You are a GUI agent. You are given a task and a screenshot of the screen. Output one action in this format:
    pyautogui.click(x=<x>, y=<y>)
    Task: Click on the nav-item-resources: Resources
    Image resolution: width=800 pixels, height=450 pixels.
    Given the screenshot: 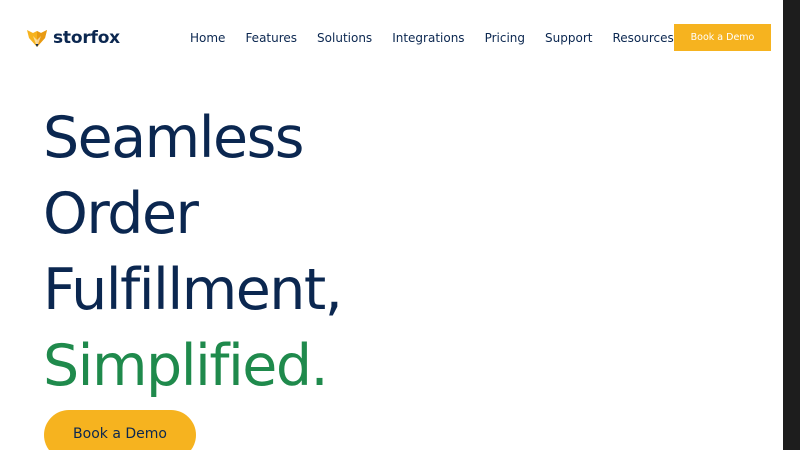 What is the action you would take?
    pyautogui.click(x=642, y=38)
    